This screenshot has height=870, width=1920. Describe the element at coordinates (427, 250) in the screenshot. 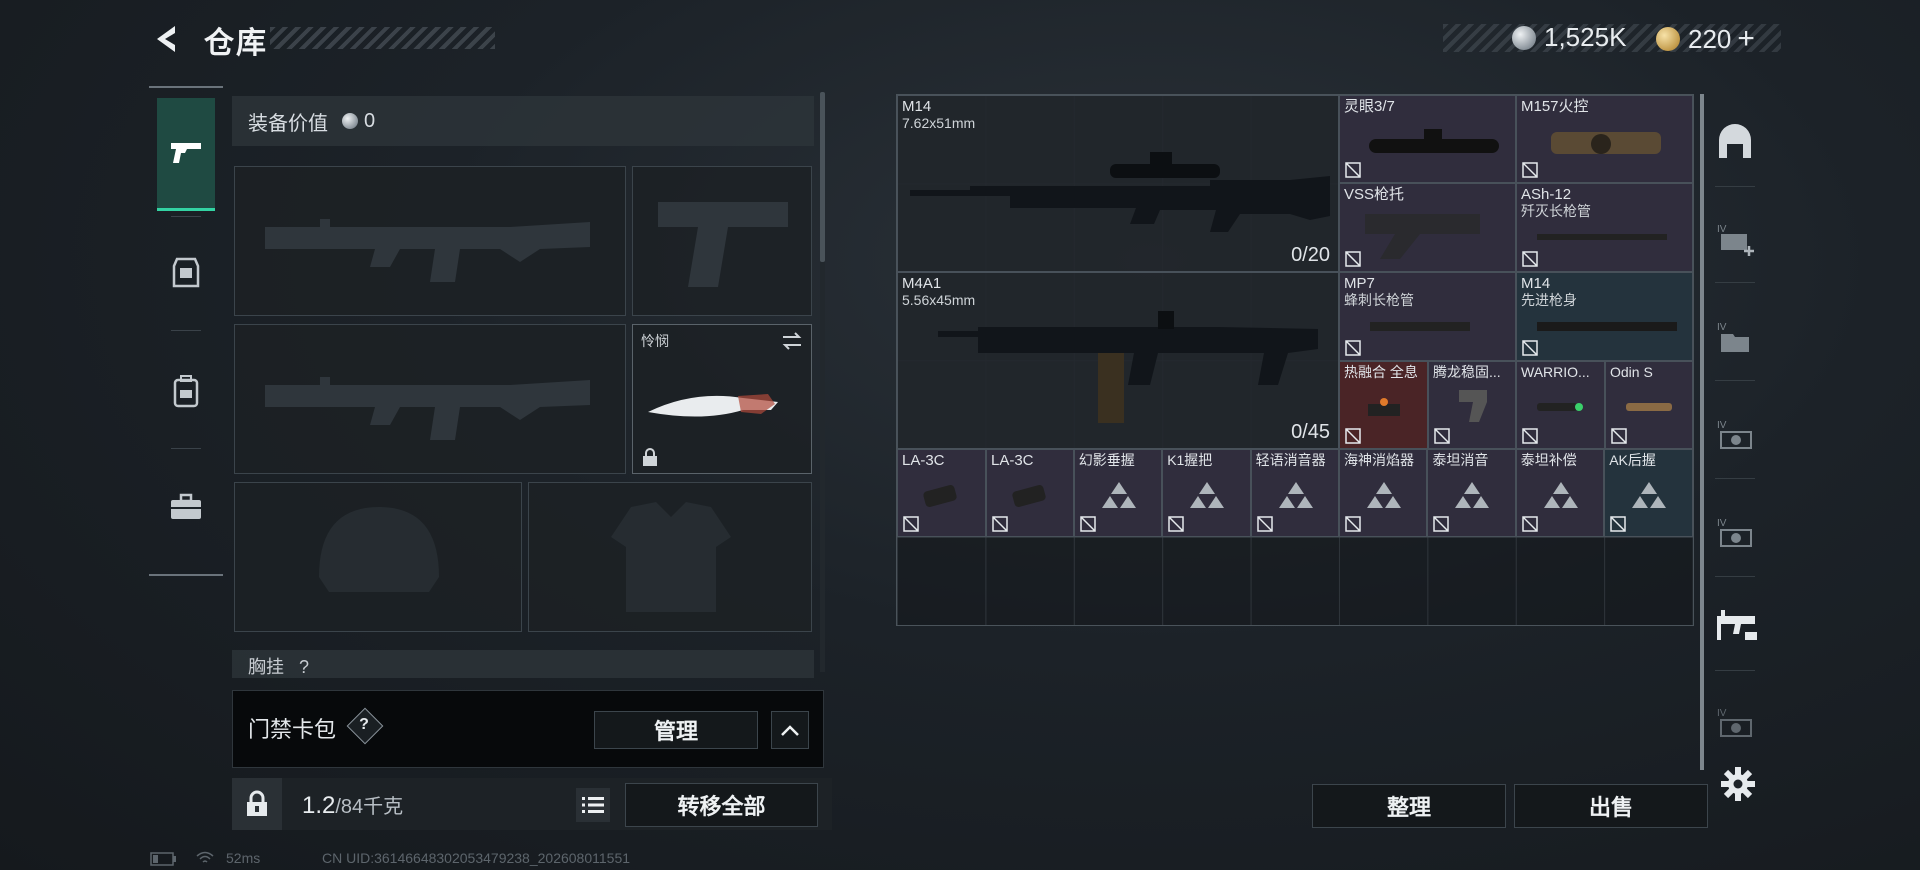

I see `rifle-silhouette-icon` at that location.